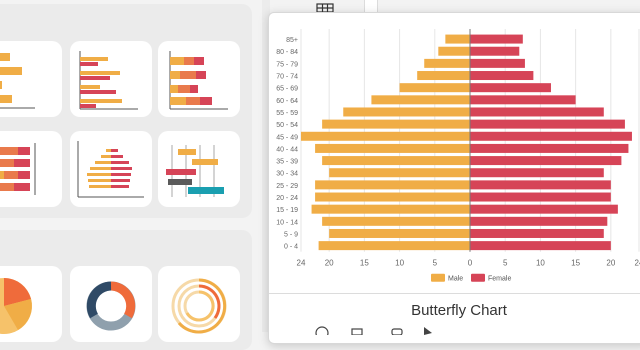 This screenshot has width=640, height=350. I want to click on info-icon, so click(322, 333).